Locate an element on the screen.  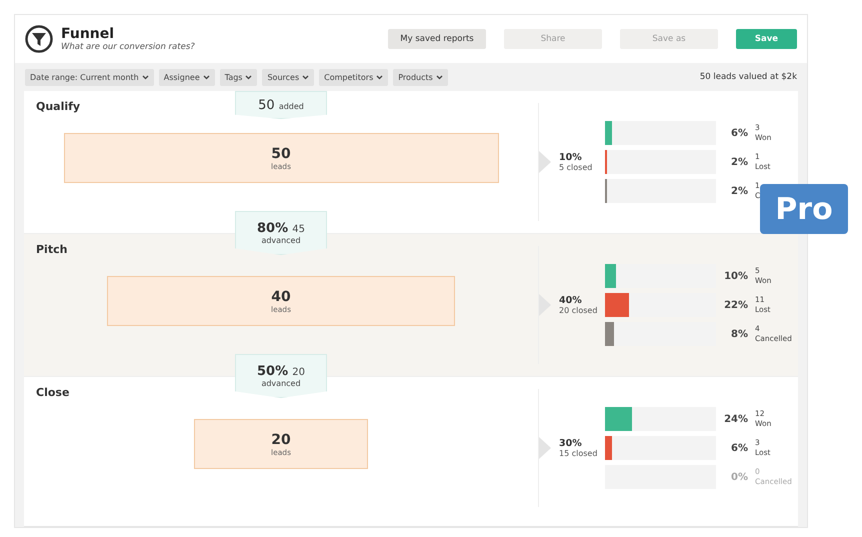
stage-title: Close is located at coordinates (53, 392).